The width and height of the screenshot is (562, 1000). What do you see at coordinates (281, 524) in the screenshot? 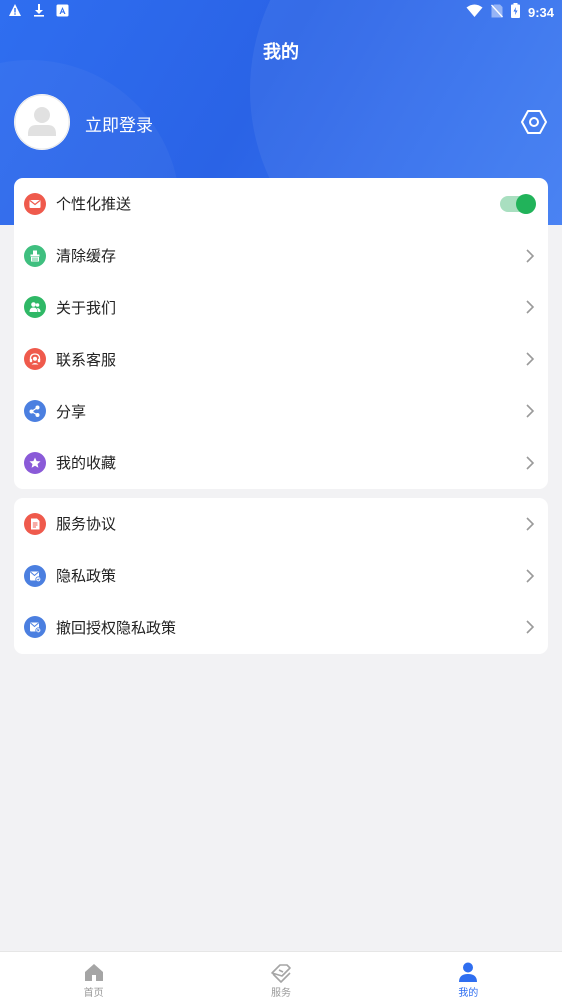
I see `menu-item-service-agreement: 服务协议` at bounding box center [281, 524].